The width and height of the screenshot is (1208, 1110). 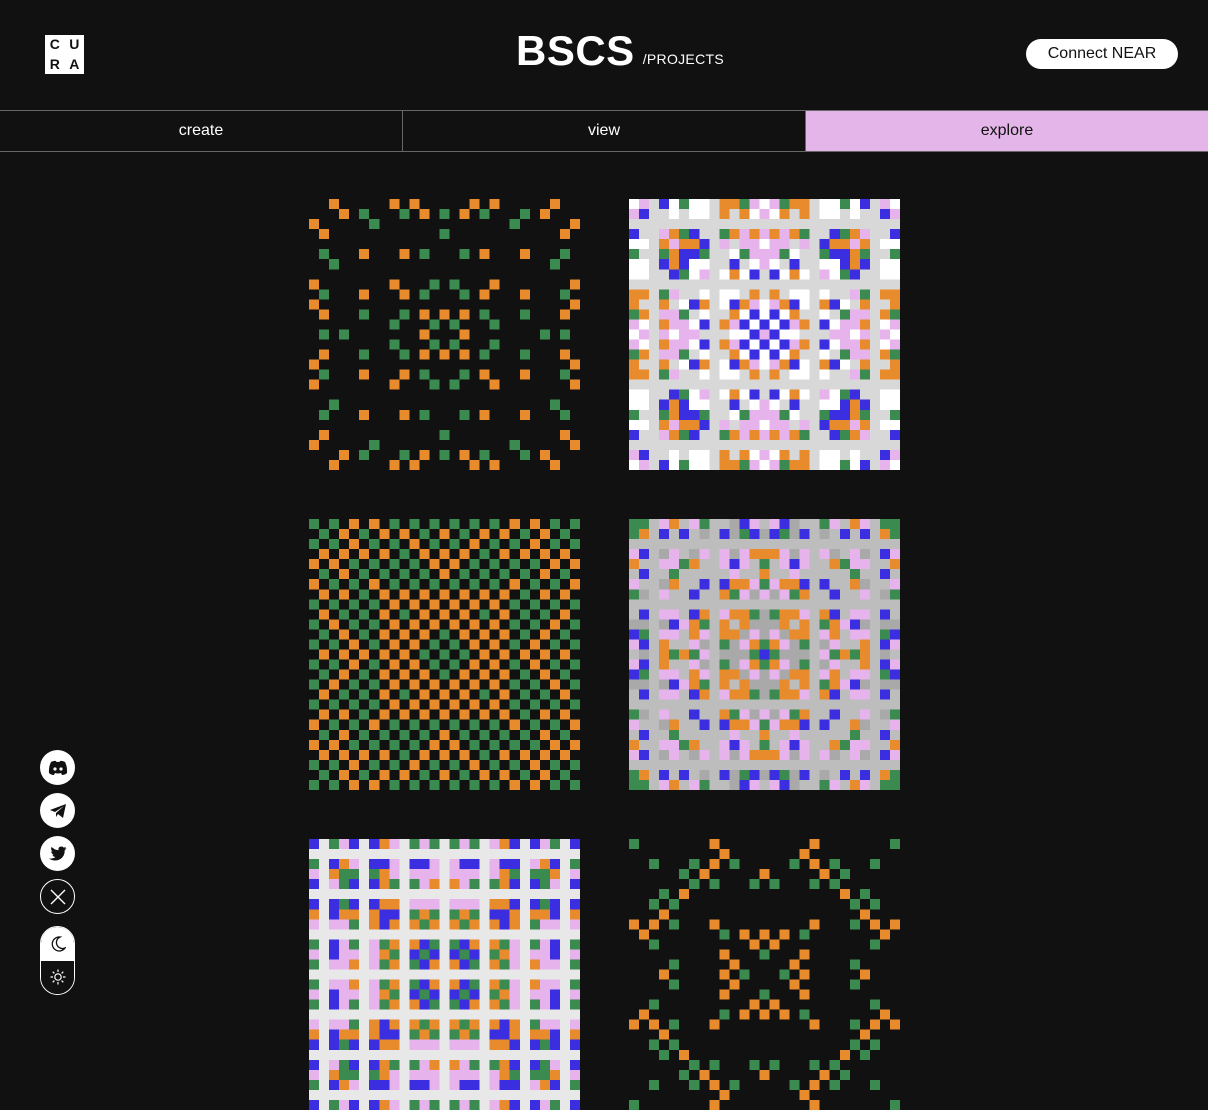 I want to click on artwork-6-pattern, so click(x=764, y=974).